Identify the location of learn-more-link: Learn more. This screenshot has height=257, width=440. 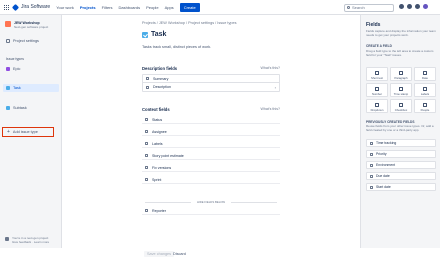
(41, 242).